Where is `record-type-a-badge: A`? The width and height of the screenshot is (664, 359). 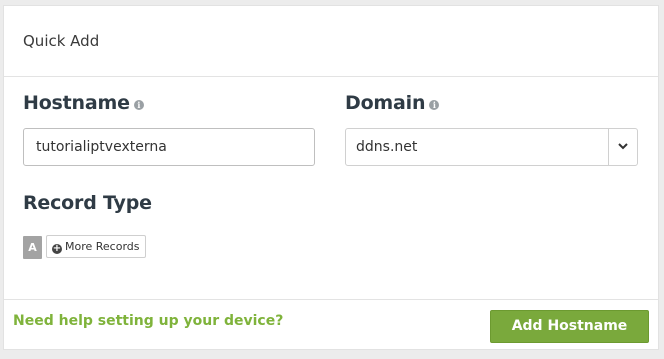
record-type-a-badge: A is located at coordinates (32, 247).